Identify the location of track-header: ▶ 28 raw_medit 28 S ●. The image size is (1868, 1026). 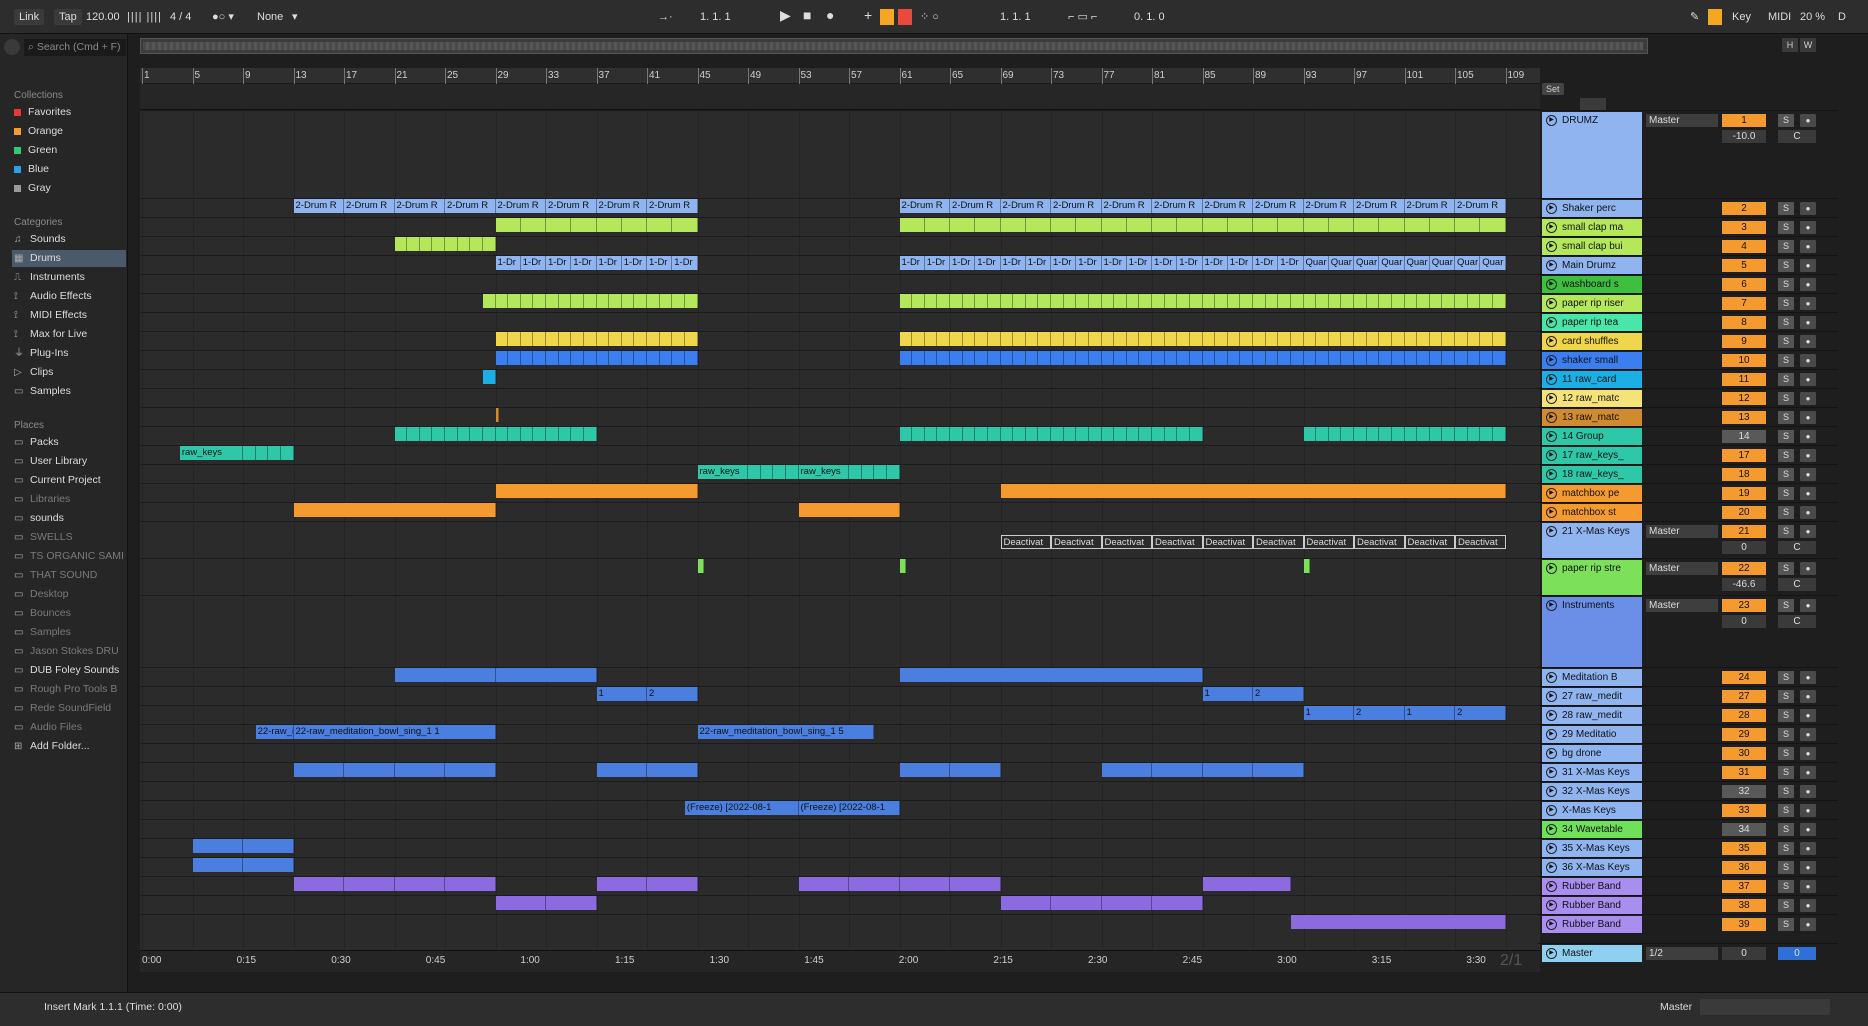
(1688, 714).